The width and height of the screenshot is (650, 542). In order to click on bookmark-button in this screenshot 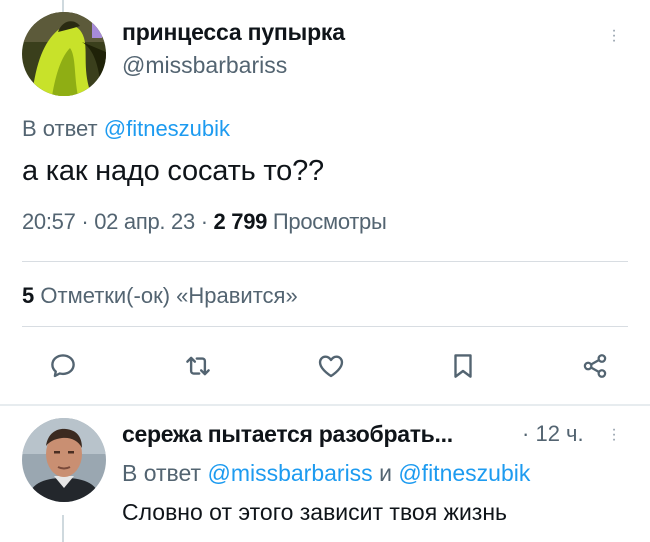, I will do `click(463, 366)`.